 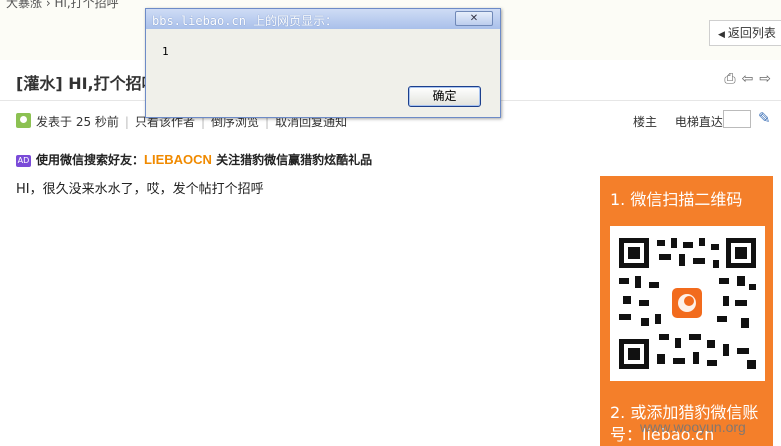 I want to click on breadcrumb-home: 大暴涨, so click(x=24, y=5).